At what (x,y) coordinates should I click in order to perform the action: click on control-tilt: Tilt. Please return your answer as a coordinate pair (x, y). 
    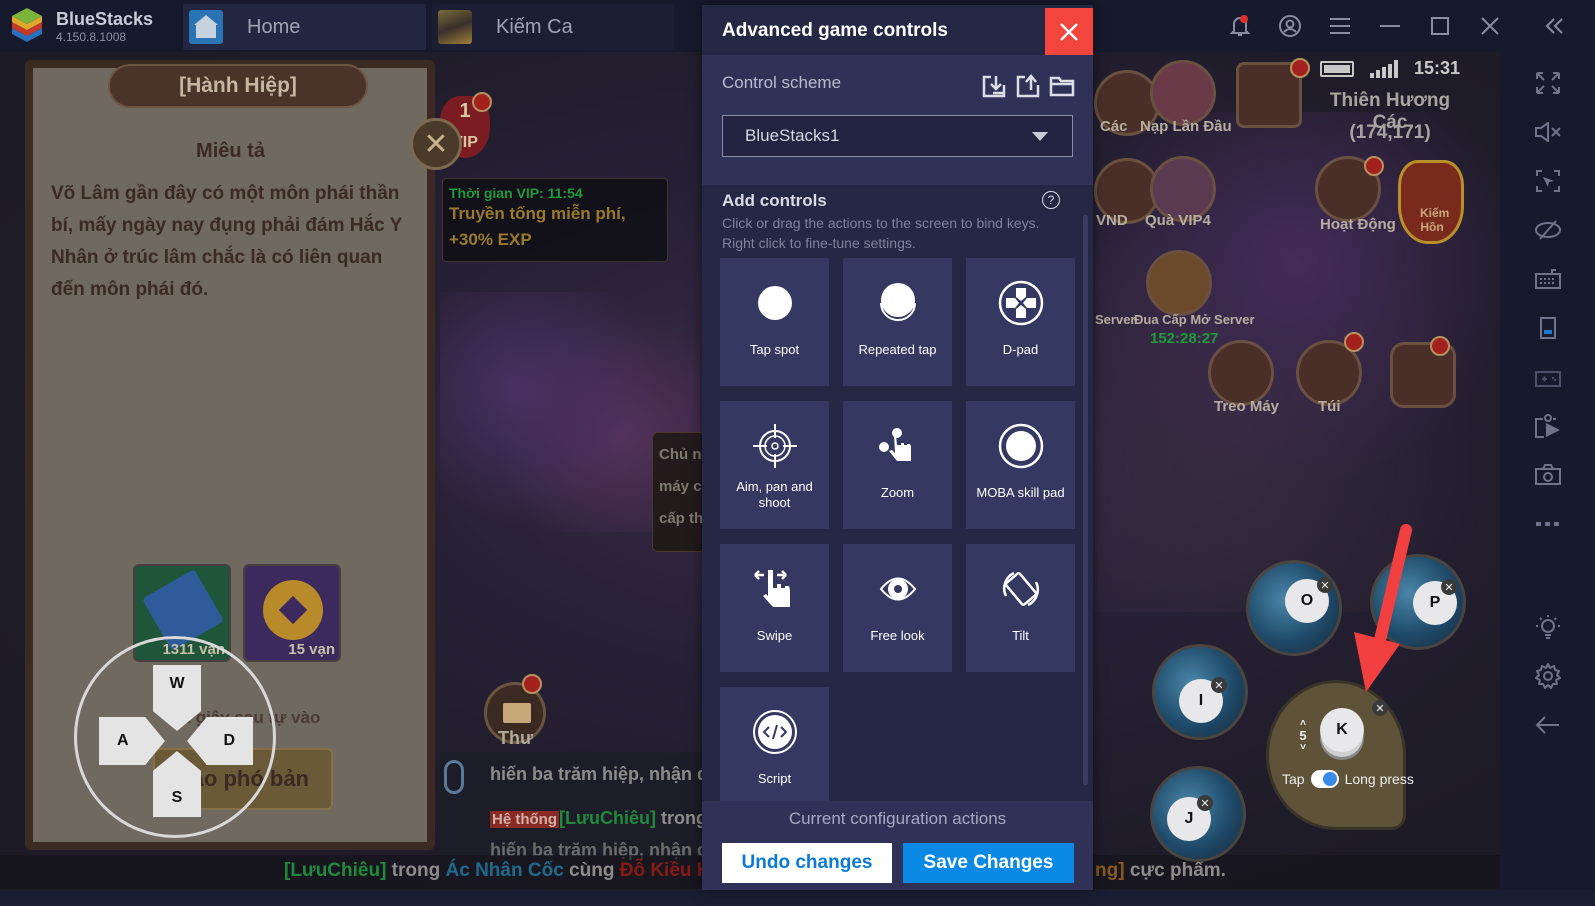
    Looking at the image, I should click on (1020, 608).